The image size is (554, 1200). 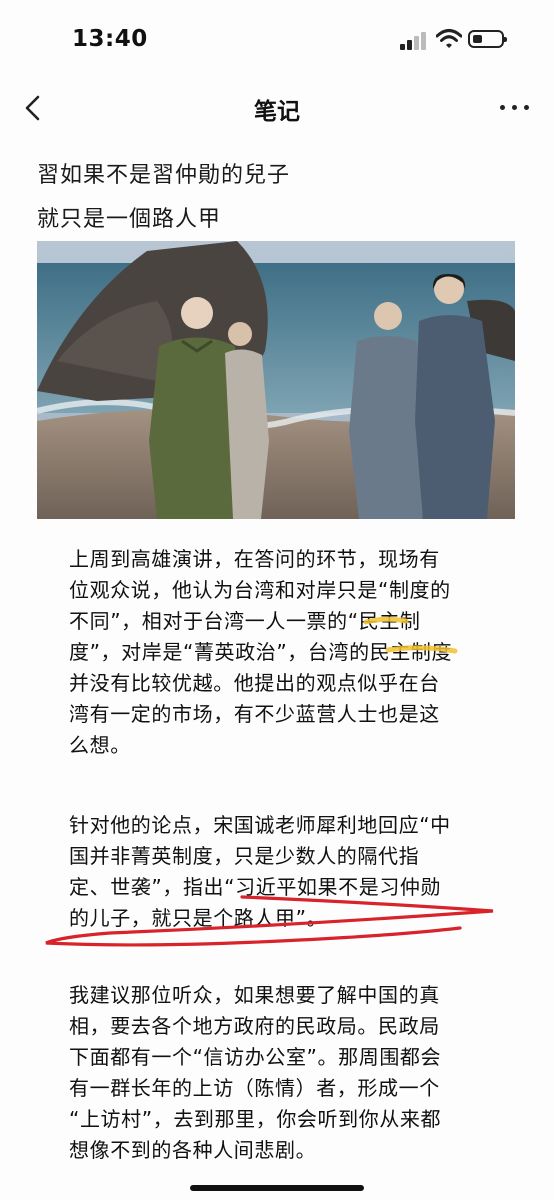 What do you see at coordinates (244, 856) in the screenshot?
I see `paragraph-line: 国并非菁英制度，只是少数人的隔代指` at bounding box center [244, 856].